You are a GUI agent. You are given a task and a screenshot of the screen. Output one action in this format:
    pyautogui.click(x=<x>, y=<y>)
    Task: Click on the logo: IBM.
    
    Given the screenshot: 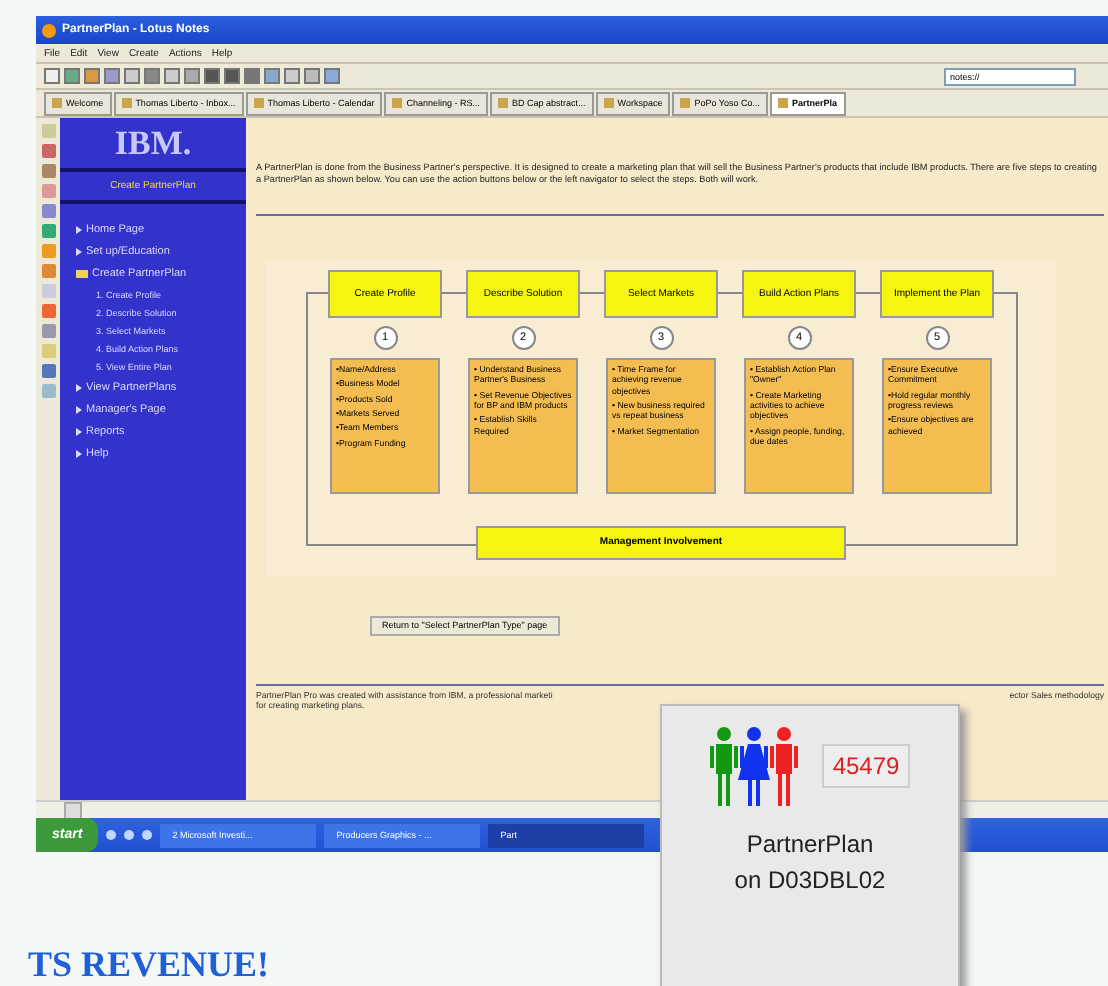 What is the action you would take?
    pyautogui.click(x=153, y=144)
    